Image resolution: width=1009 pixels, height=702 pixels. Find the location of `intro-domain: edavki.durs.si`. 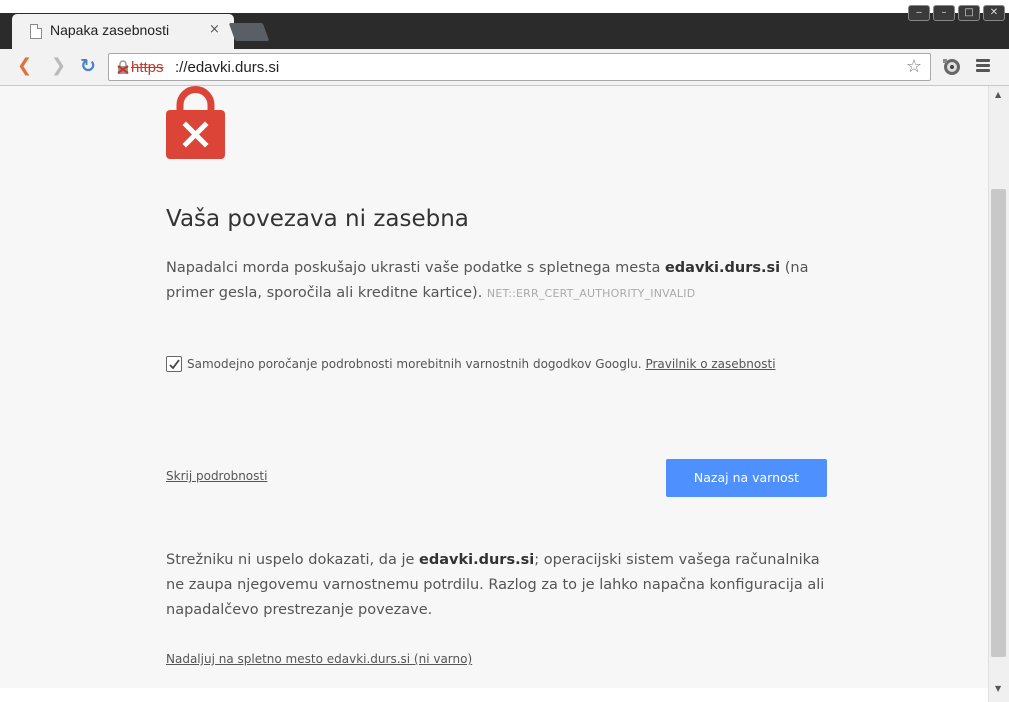

intro-domain: edavki.durs.si is located at coordinates (722, 268).